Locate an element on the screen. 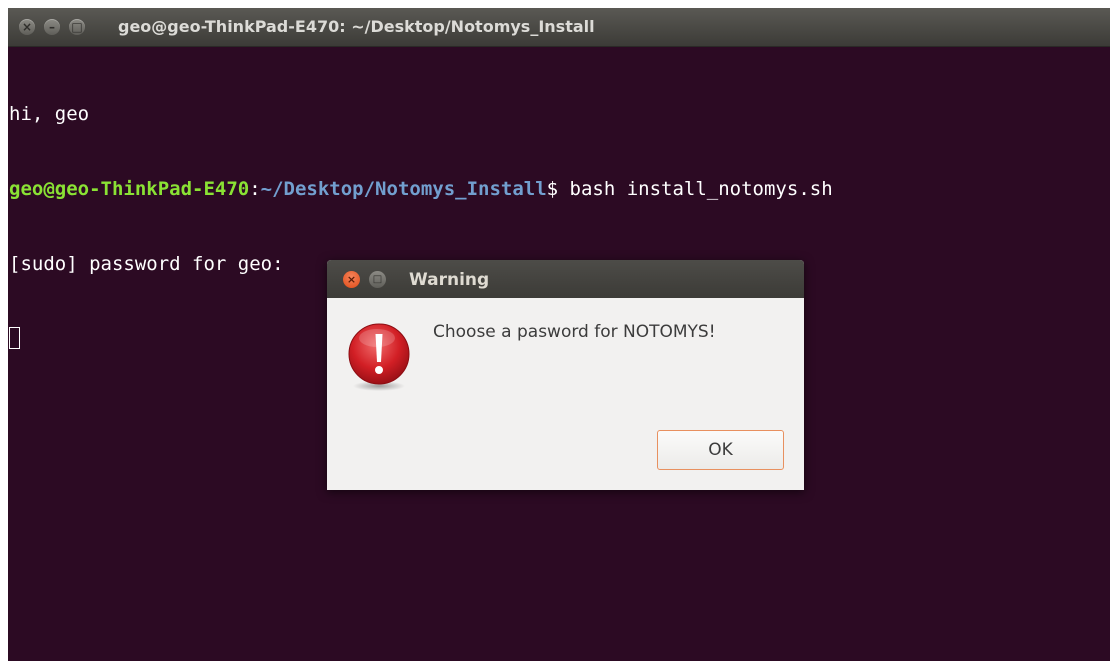 The image size is (1110, 661). prompt-path: ~/Desktop/Notomys_Install is located at coordinates (403, 189).